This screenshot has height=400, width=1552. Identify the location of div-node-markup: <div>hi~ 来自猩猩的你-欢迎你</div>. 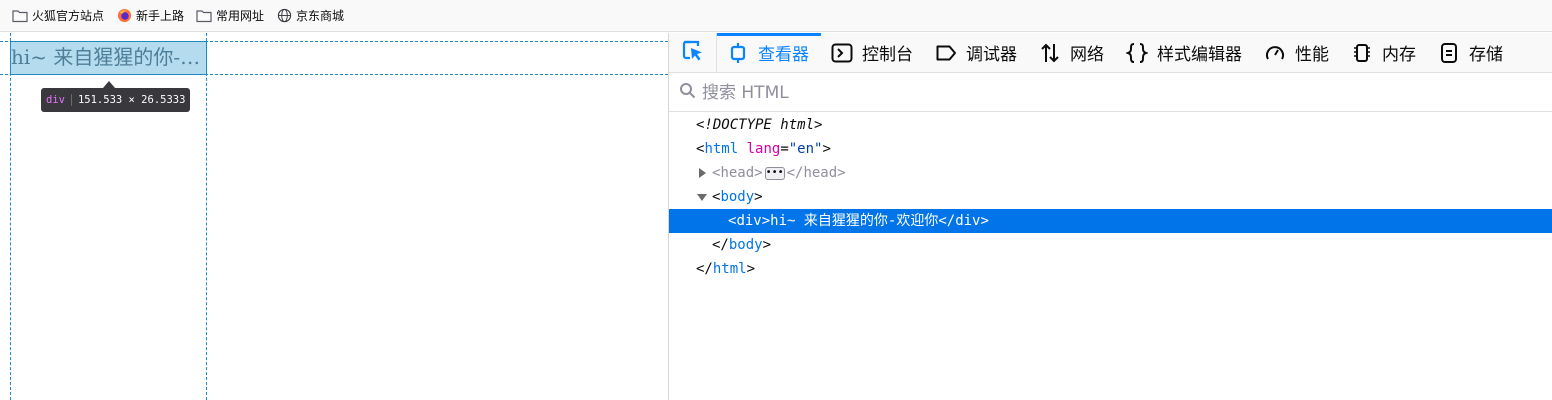
(858, 221).